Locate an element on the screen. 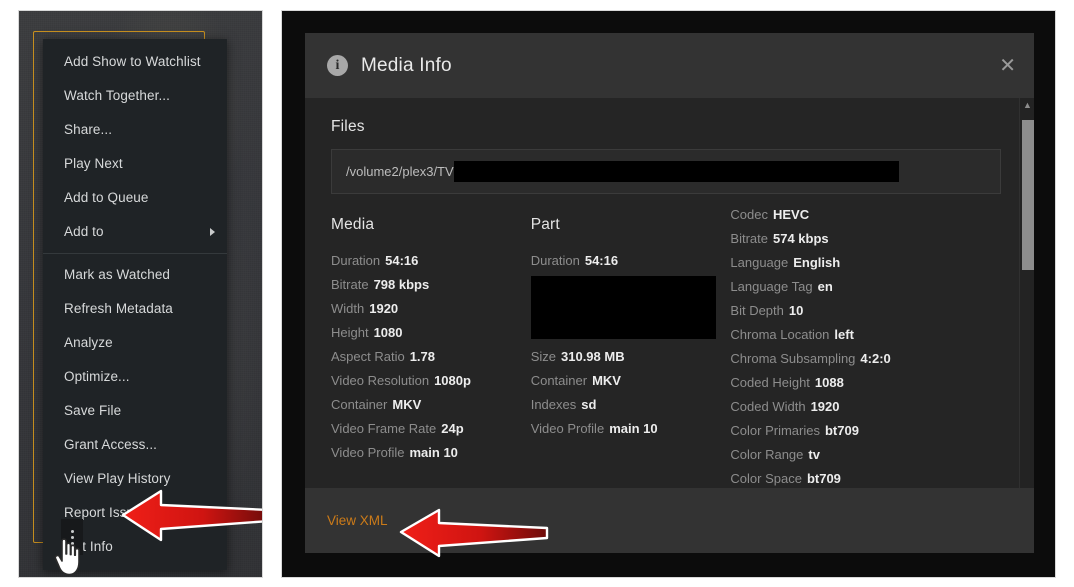 The height and width of the screenshot is (587, 1074). stream-row: Bitrate 574 kbps is located at coordinates (779, 238).